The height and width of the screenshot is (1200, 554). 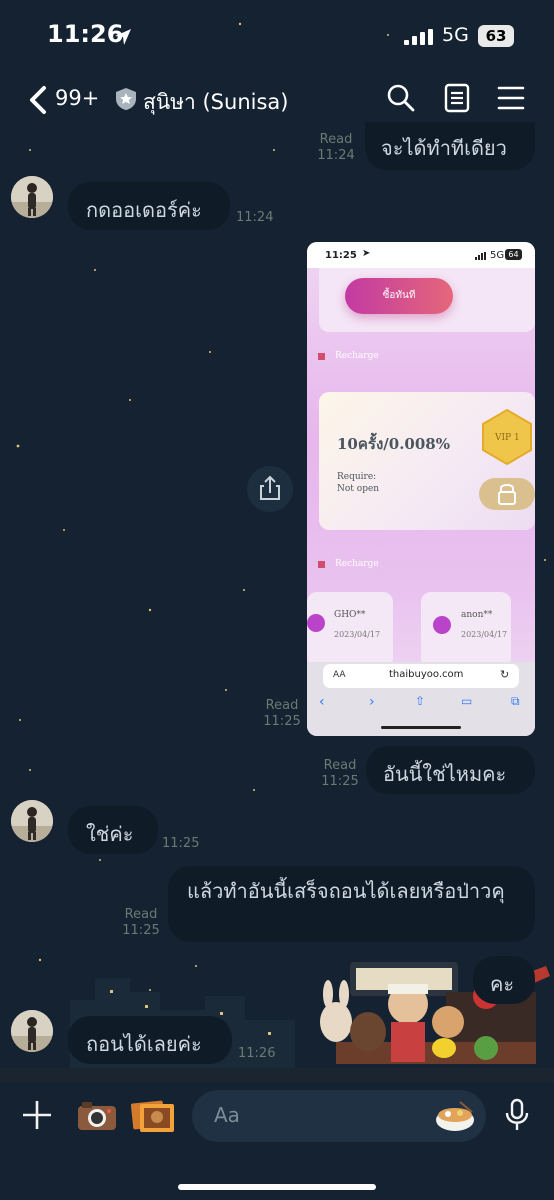 I want to click on message-text: อันนี้ใช่ไหมคะ, so click(x=445, y=774).